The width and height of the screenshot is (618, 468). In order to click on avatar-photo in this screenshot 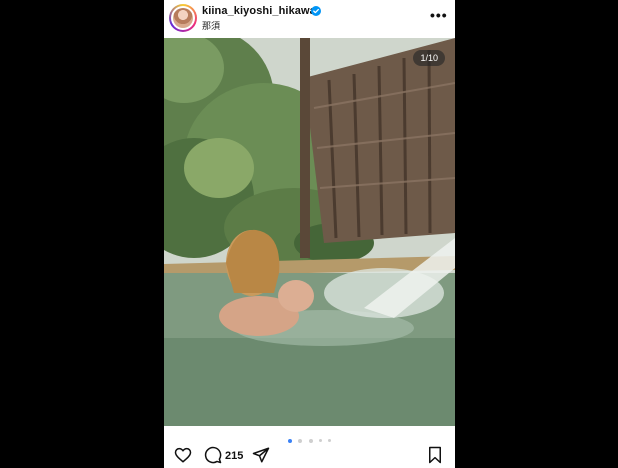, I will do `click(183, 18)`.